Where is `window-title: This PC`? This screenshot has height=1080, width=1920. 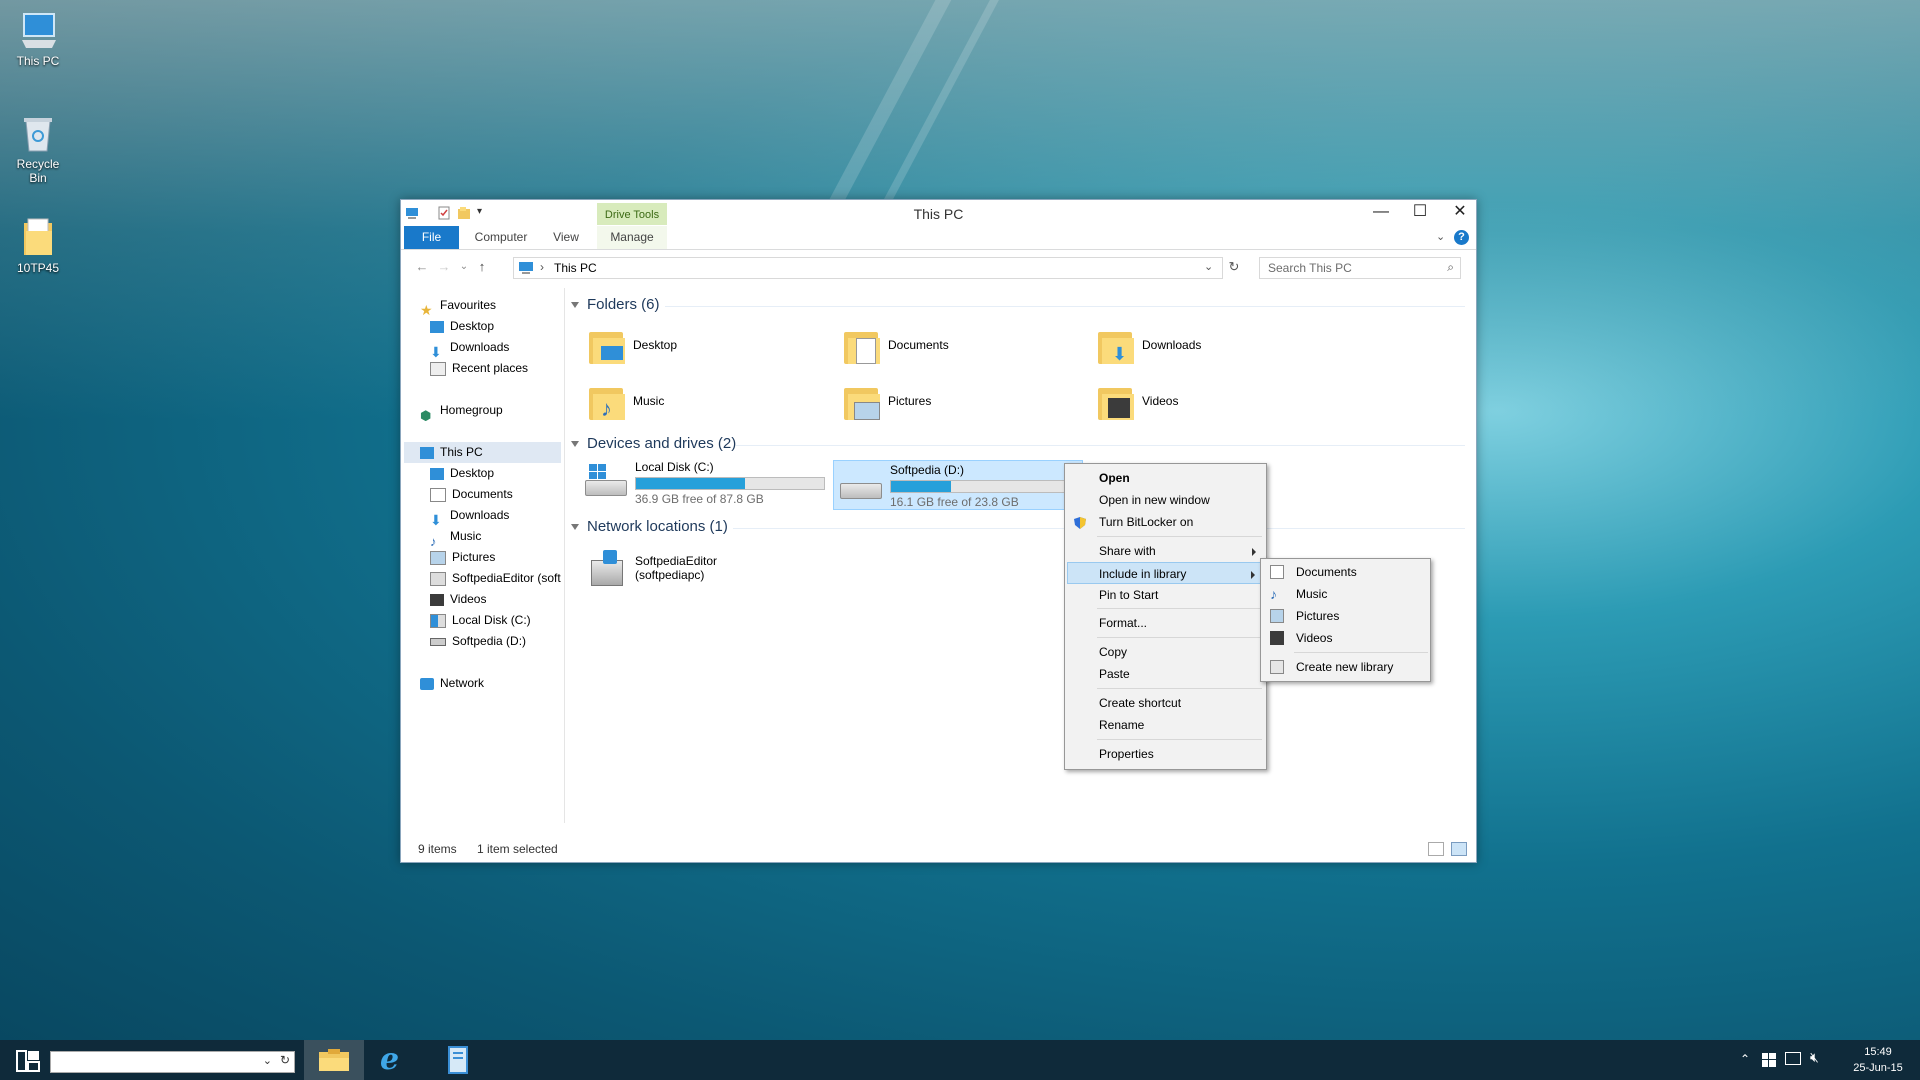
window-title: This PC is located at coordinates (938, 214).